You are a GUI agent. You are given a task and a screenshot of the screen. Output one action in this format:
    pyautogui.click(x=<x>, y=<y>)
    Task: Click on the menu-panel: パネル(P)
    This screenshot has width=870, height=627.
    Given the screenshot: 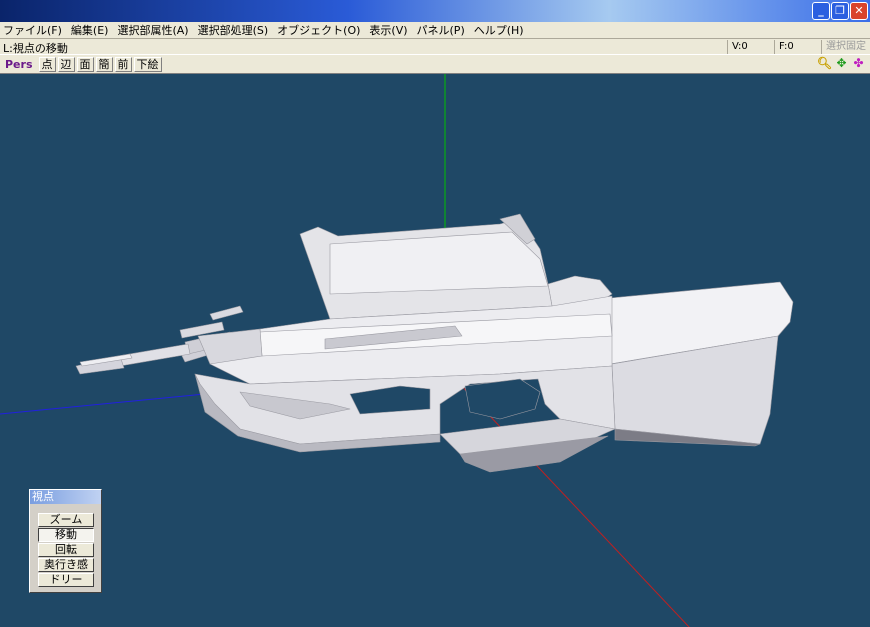 What is the action you would take?
    pyautogui.click(x=441, y=30)
    